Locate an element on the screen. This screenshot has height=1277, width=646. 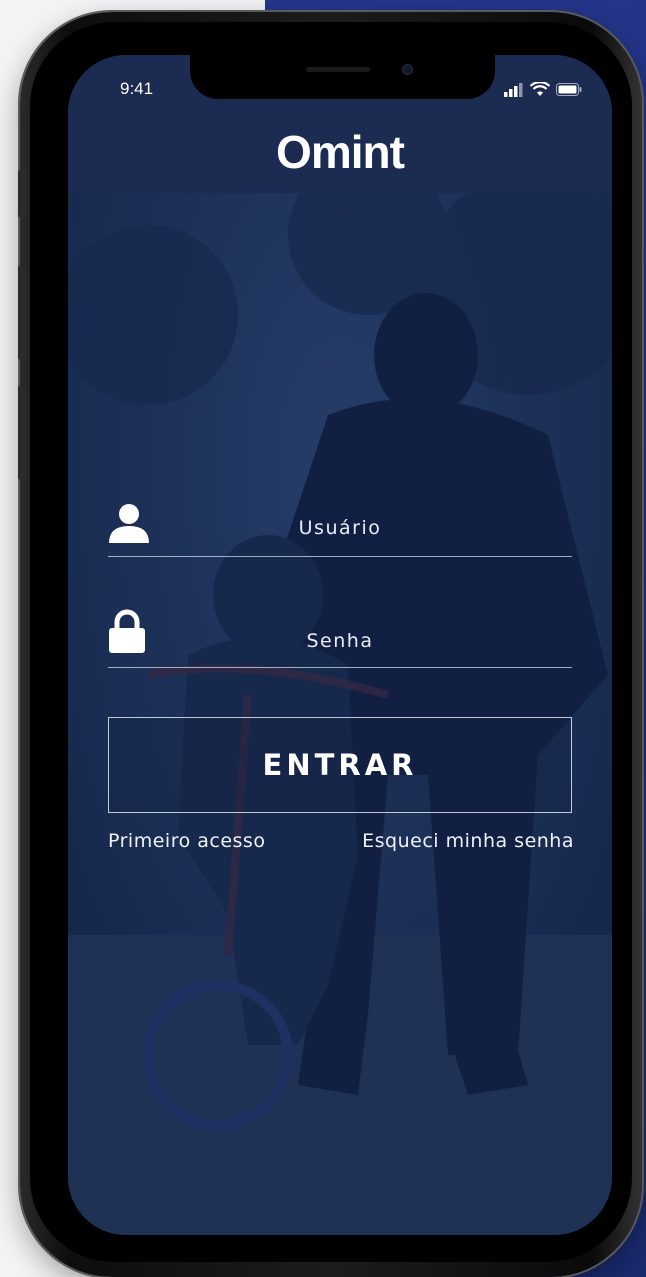
username-label: Usuário is located at coordinates (340, 528).